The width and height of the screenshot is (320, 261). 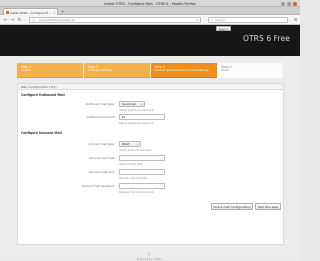 I want to click on inbound-user-hint: User for inbound mail., so click(x=133, y=178).